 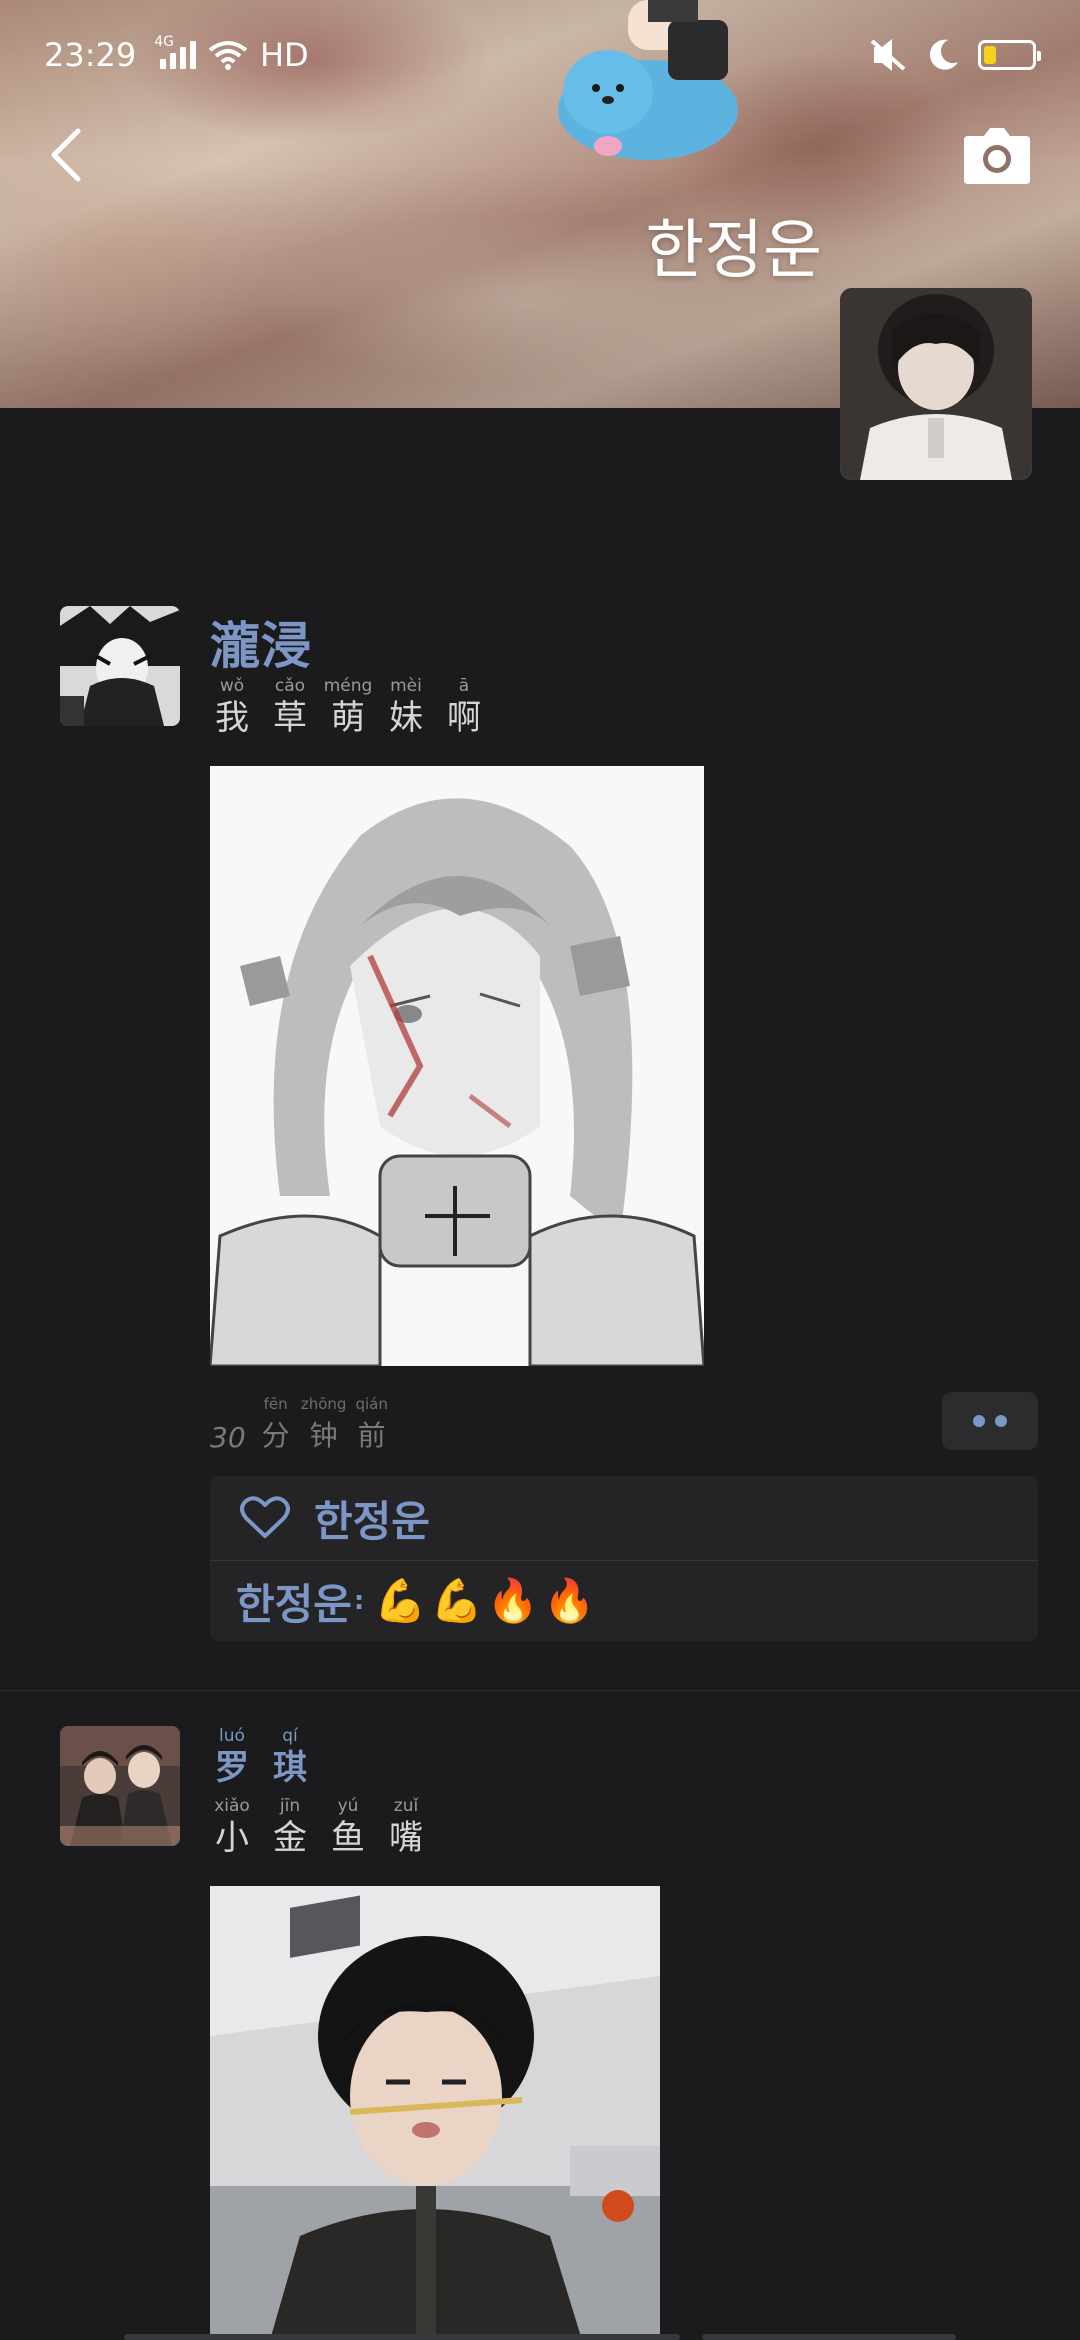 What do you see at coordinates (290, 1736) in the screenshot?
I see `pinyin: qí` at bounding box center [290, 1736].